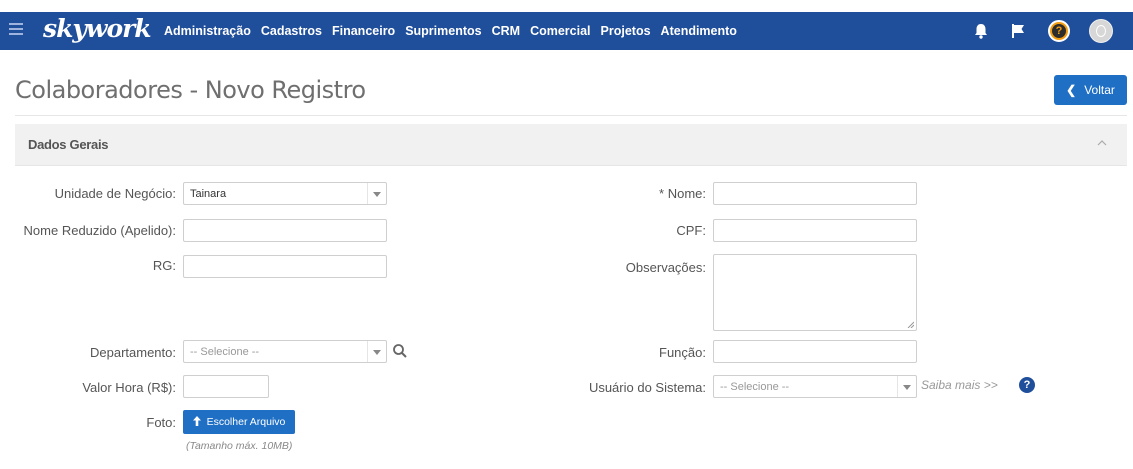 The height and width of the screenshot is (469, 1133). Describe the element at coordinates (226, 386) in the screenshot. I see `valor-hora-input` at that location.